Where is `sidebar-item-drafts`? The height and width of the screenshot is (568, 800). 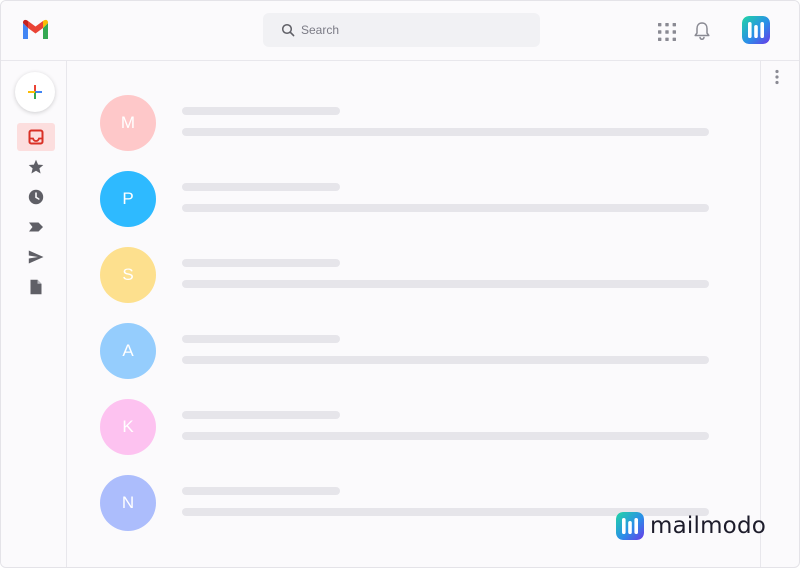 sidebar-item-drafts is located at coordinates (36, 287).